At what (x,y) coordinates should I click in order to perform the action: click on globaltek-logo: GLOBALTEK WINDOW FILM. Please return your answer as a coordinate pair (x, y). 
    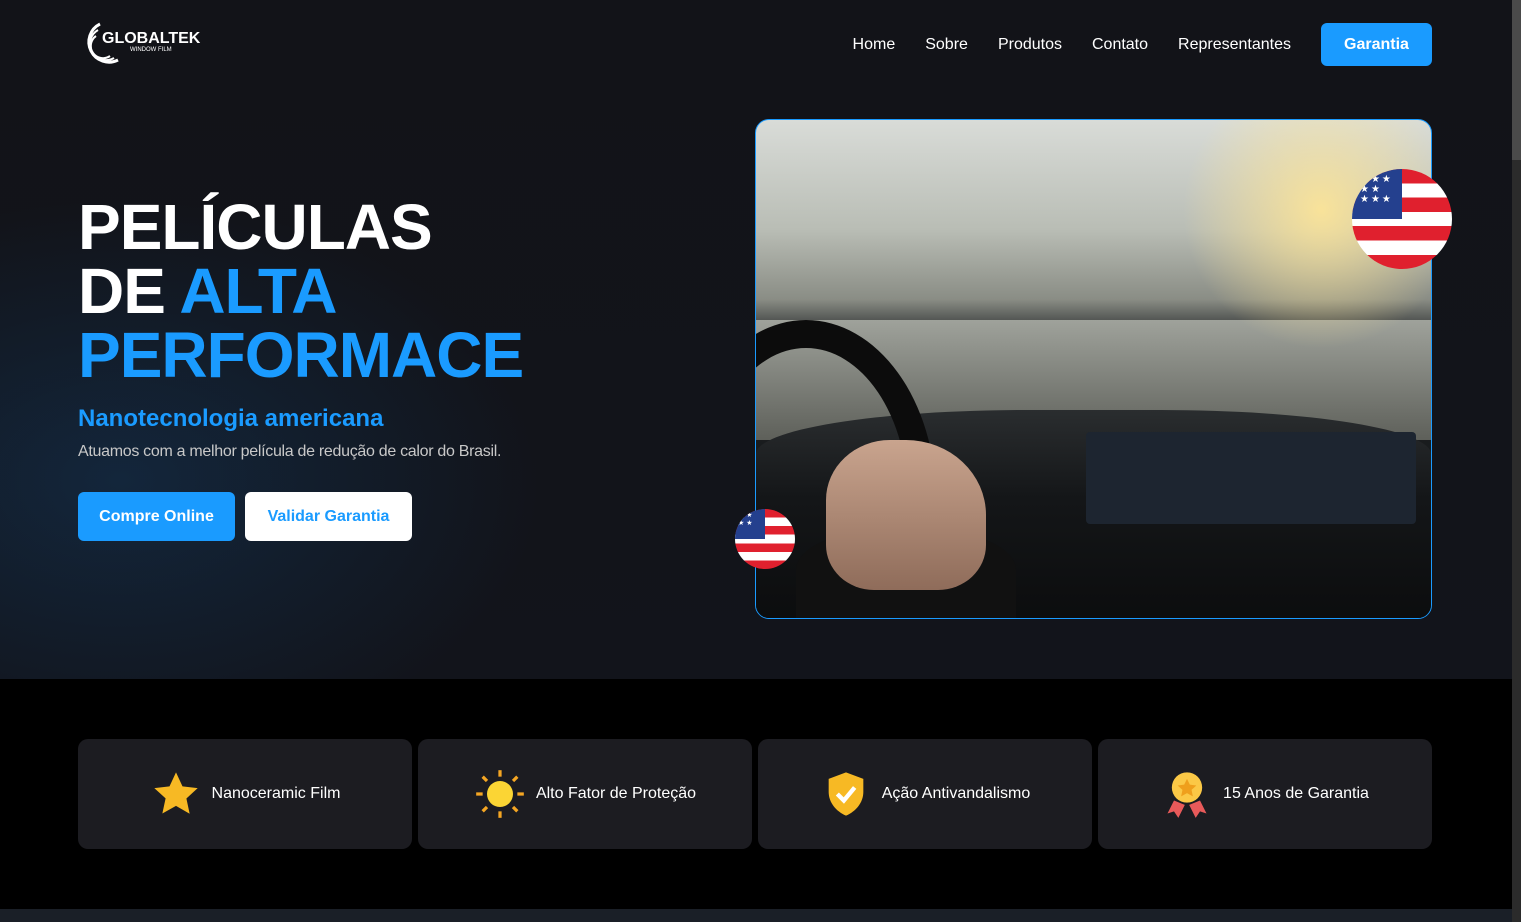
    Looking at the image, I should click on (143, 44).